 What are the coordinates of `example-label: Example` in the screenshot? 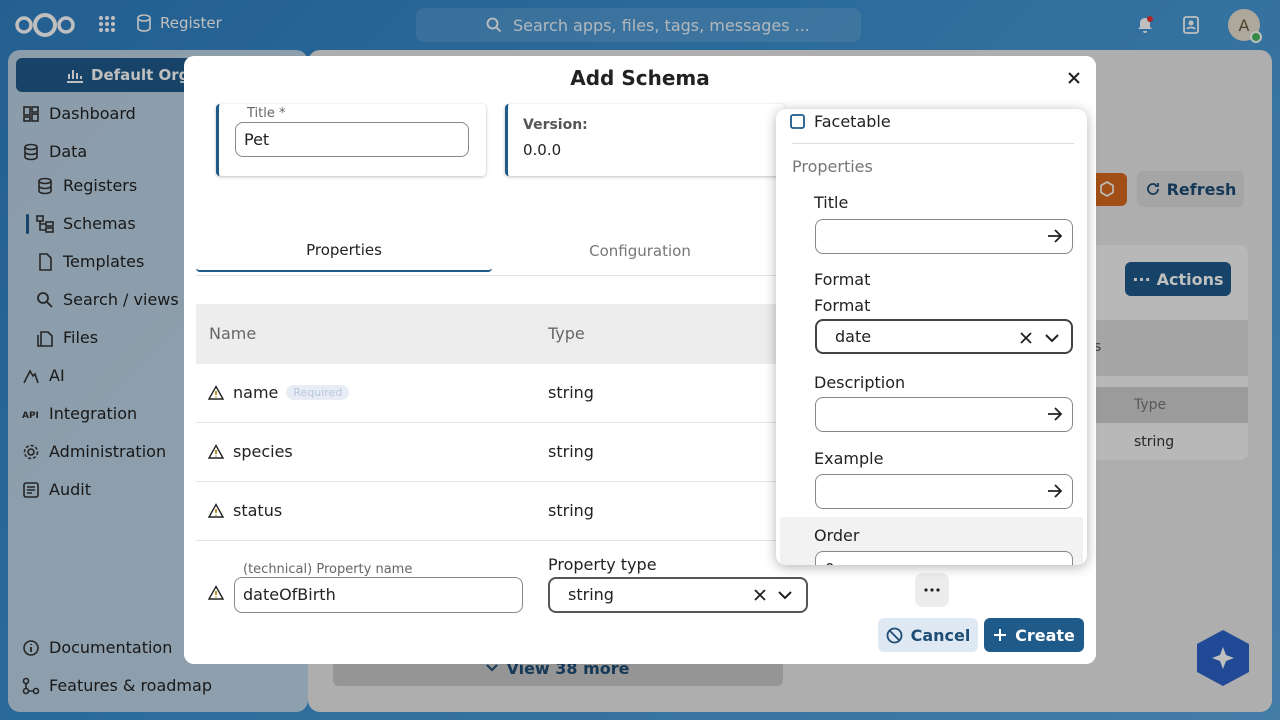 It's located at (849, 458).